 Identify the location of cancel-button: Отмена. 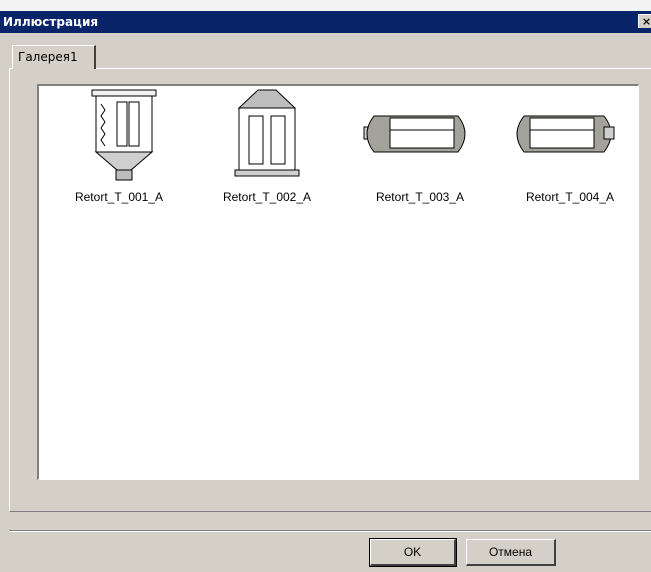
(511, 552).